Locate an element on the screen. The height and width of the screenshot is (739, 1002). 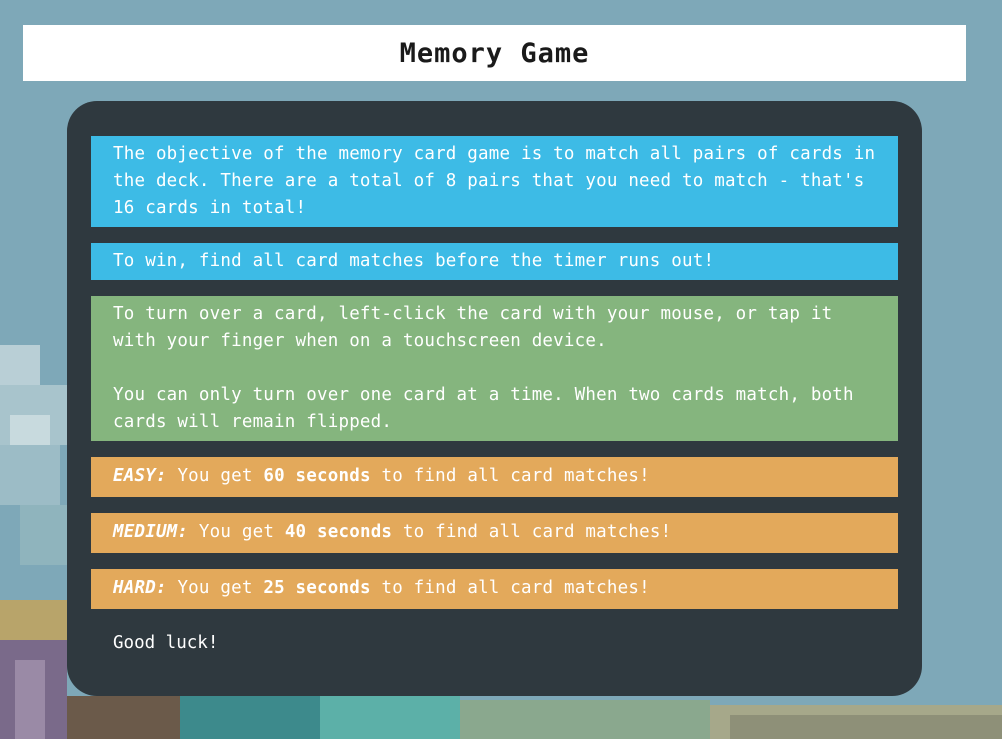
level-hard-name: HARD: is located at coordinates (140, 588).